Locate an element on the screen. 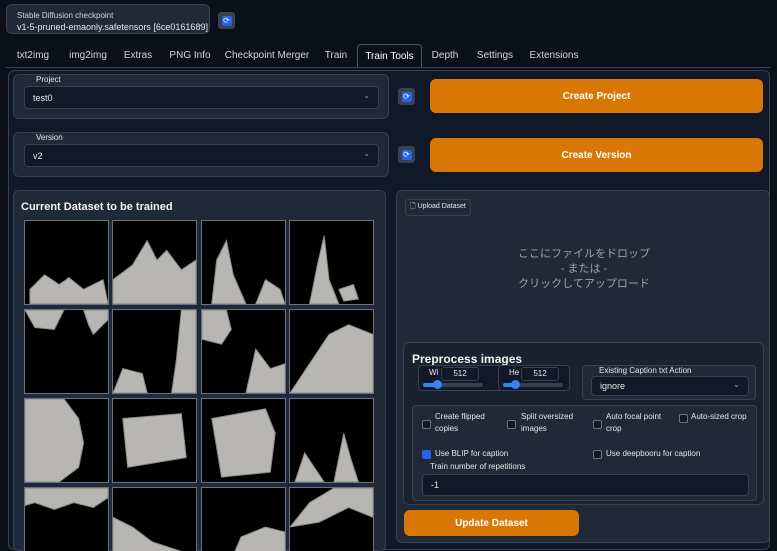 The height and width of the screenshot is (551, 777). tab-checkpoint-merger: Checkpoint Merger is located at coordinates (267, 55).